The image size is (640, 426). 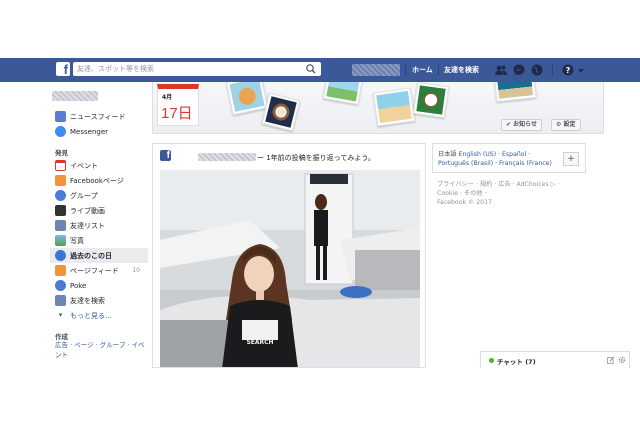 I want to click on search-button, so click(x=311, y=69).